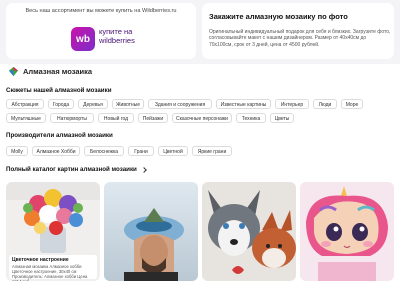  I want to click on theme-chip: Деревья, so click(93, 104).